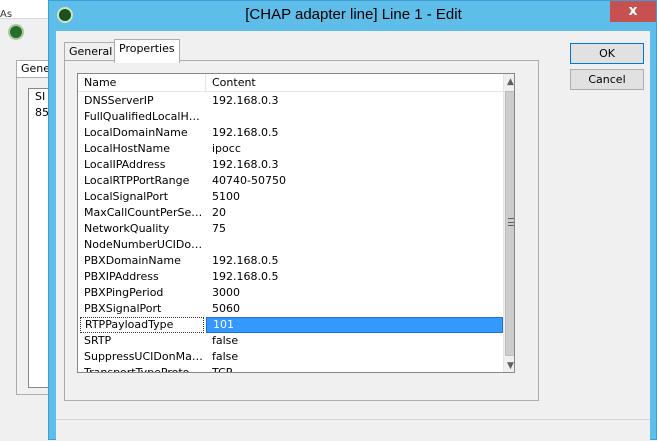 This screenshot has height=441, width=657. Describe the element at coordinates (144, 197) in the screenshot. I see `property-name-cell: LocalSignalPort` at that location.